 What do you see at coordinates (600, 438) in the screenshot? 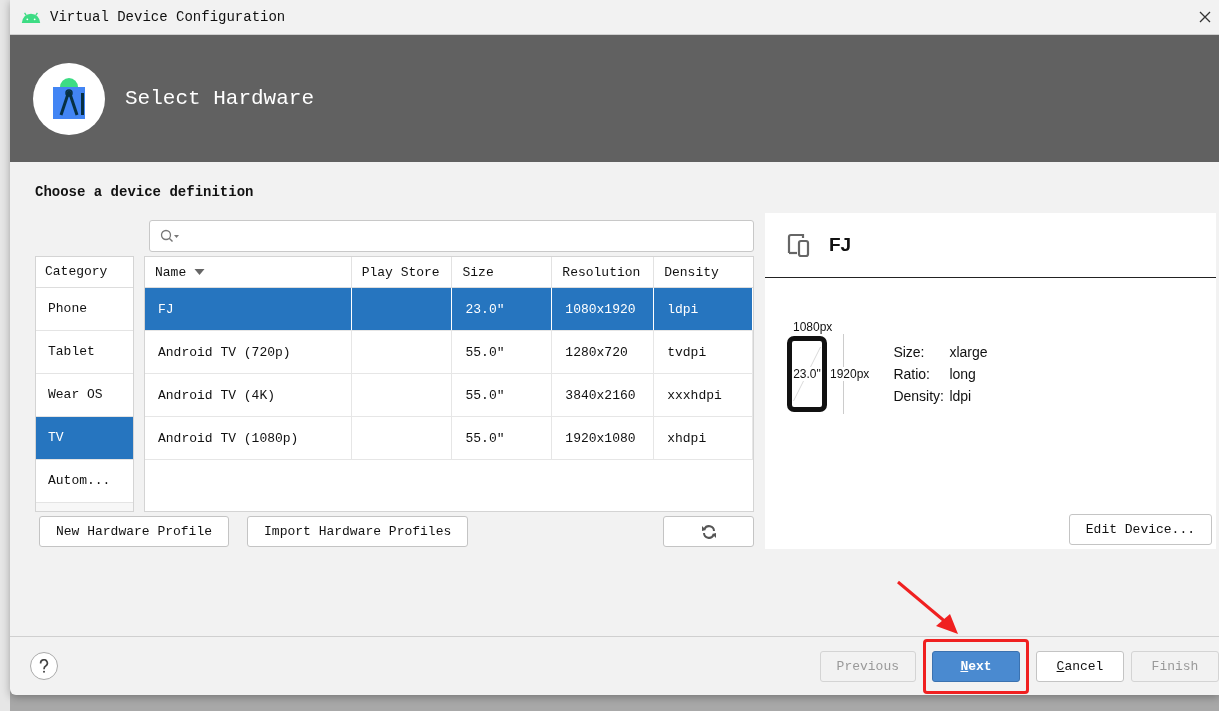
I see `table-cell: 1920x1080` at bounding box center [600, 438].